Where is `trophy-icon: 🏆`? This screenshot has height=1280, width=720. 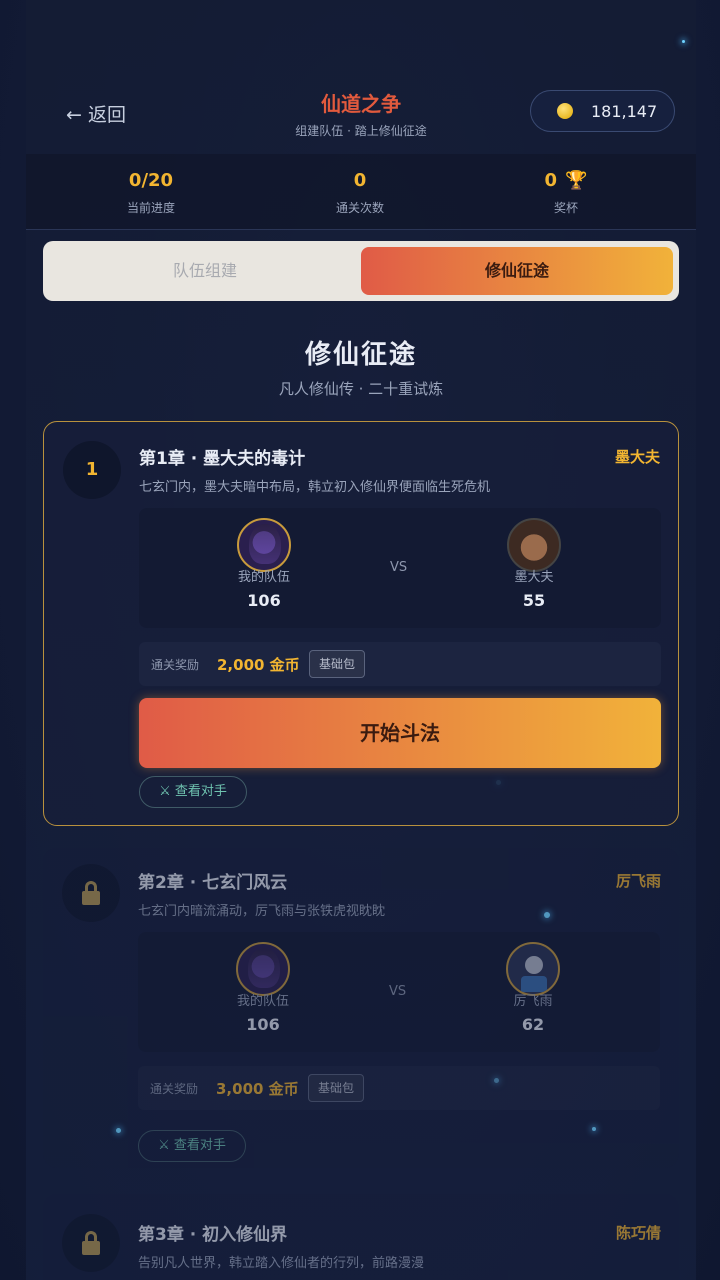 trophy-icon: 🏆 is located at coordinates (576, 180).